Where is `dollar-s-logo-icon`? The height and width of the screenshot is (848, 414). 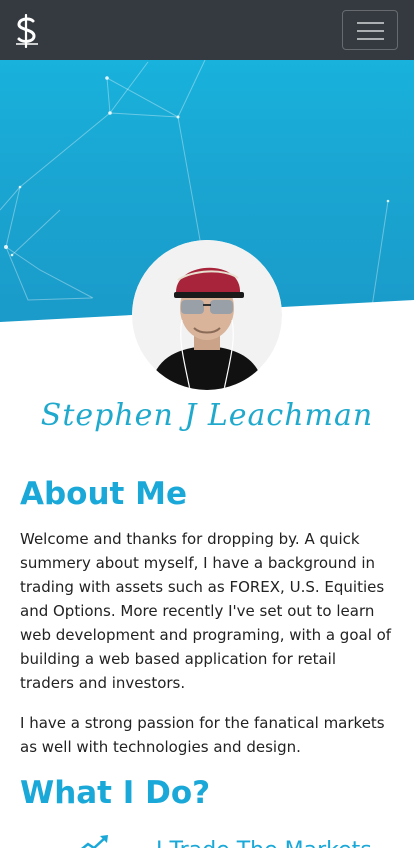 dollar-s-logo-icon is located at coordinates (27, 31).